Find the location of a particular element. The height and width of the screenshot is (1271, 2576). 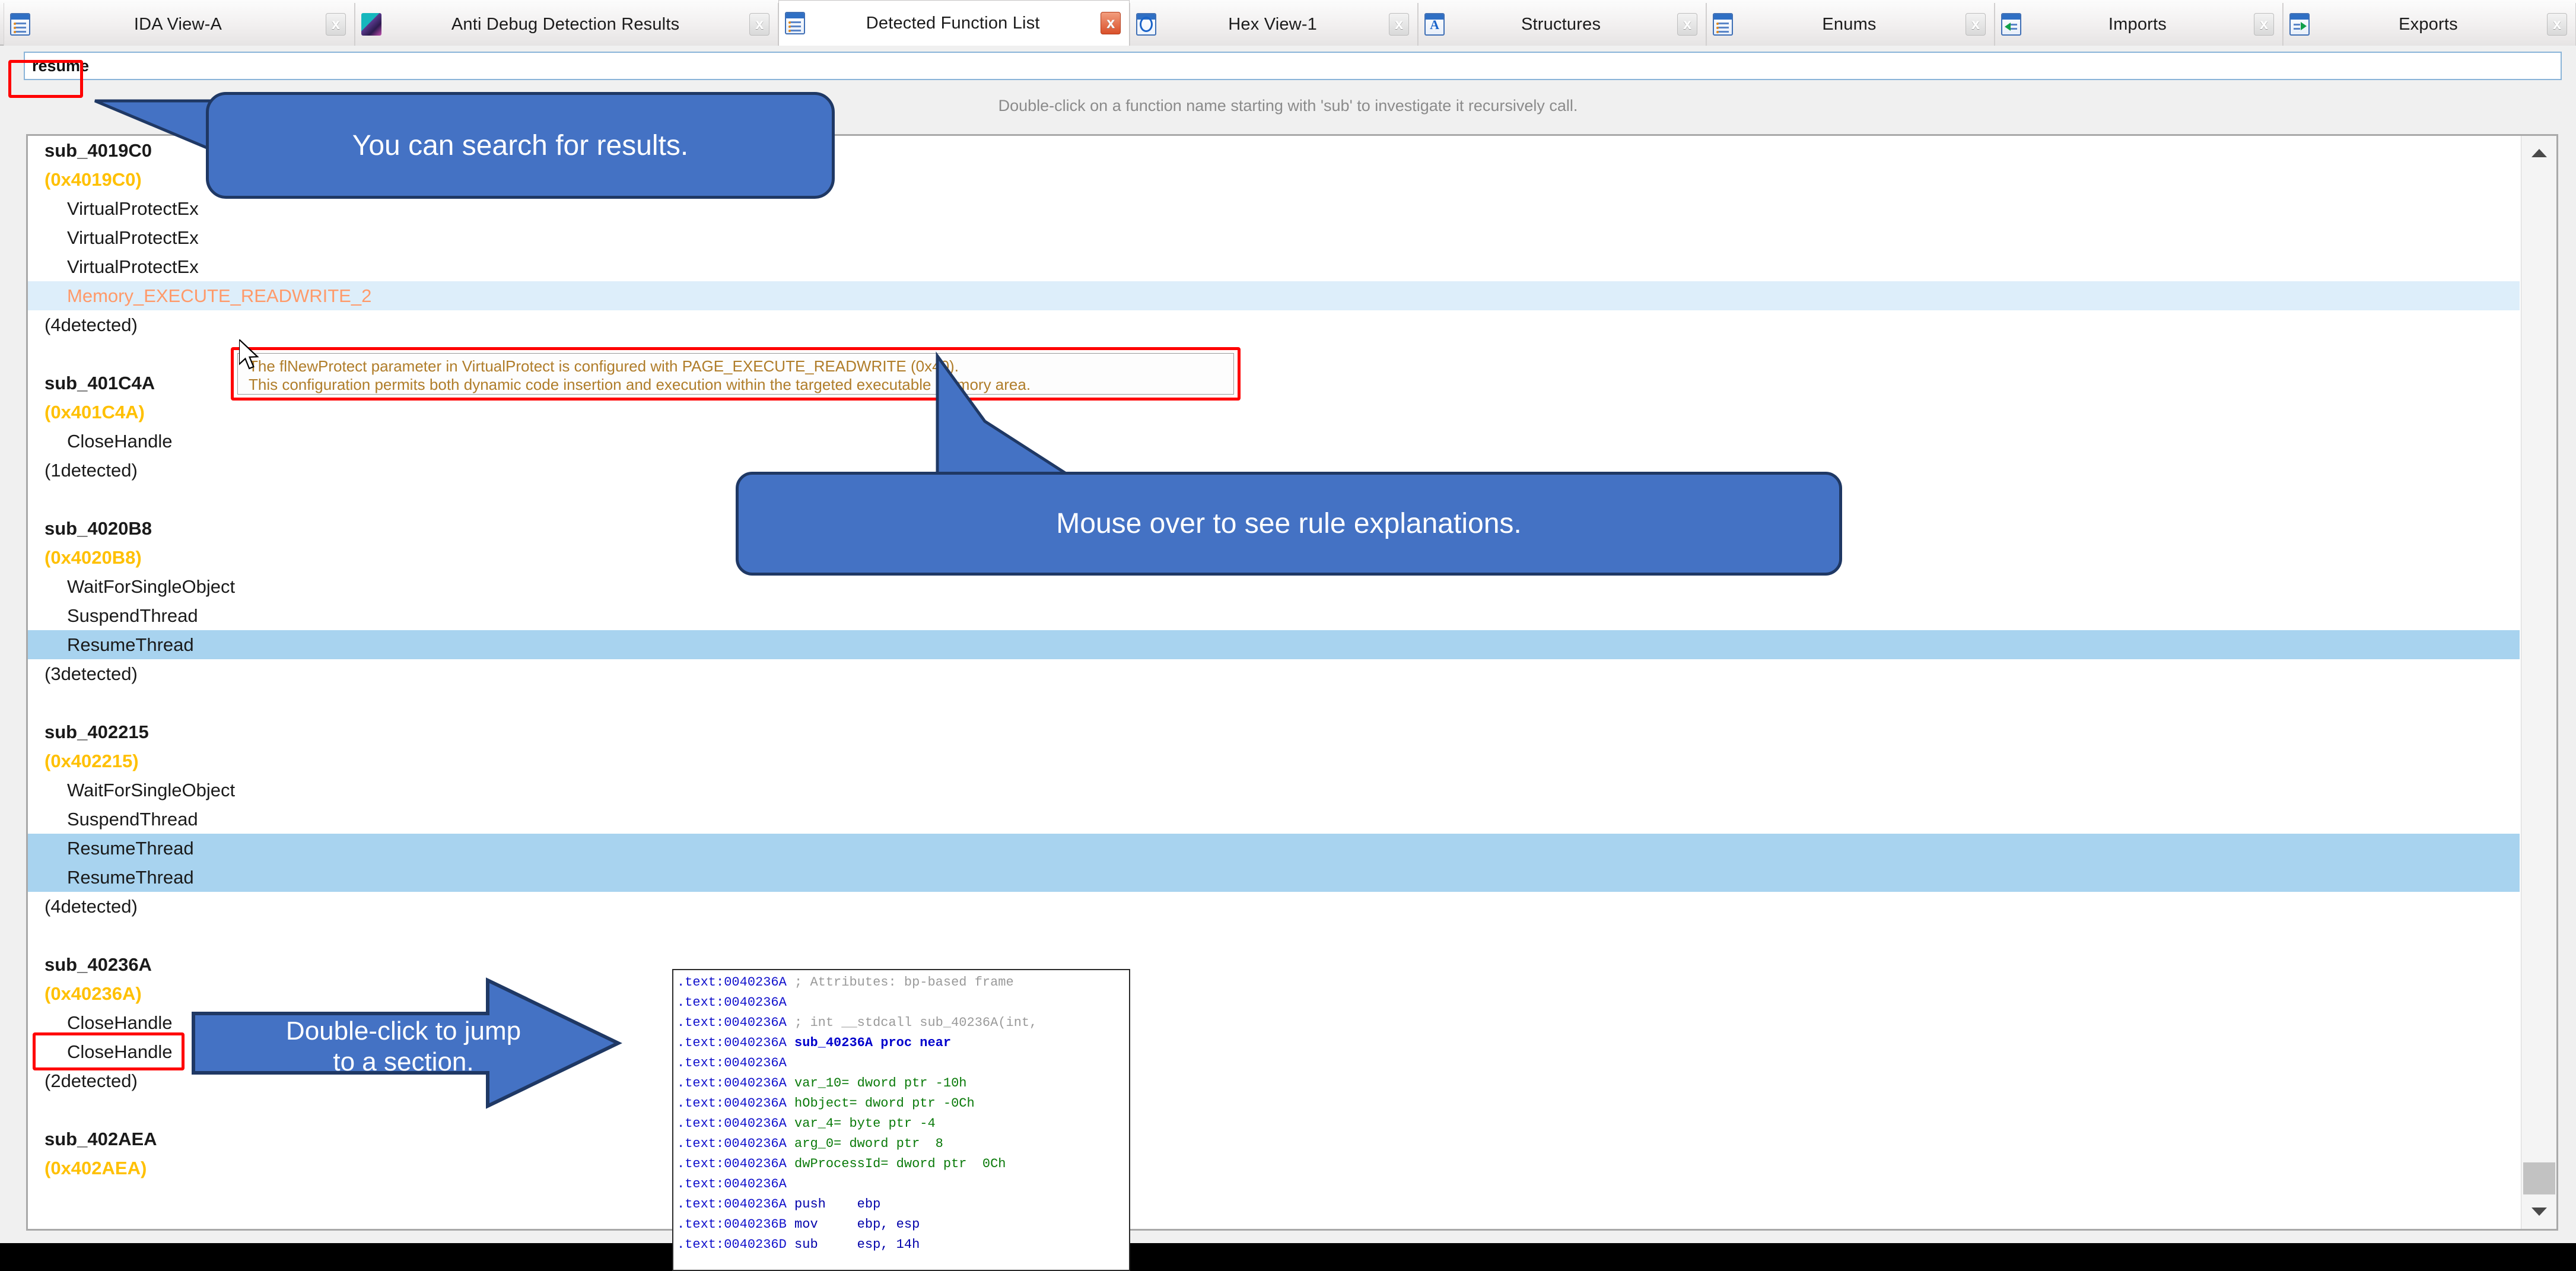

list-item: (0x402215) is located at coordinates (1274, 761).